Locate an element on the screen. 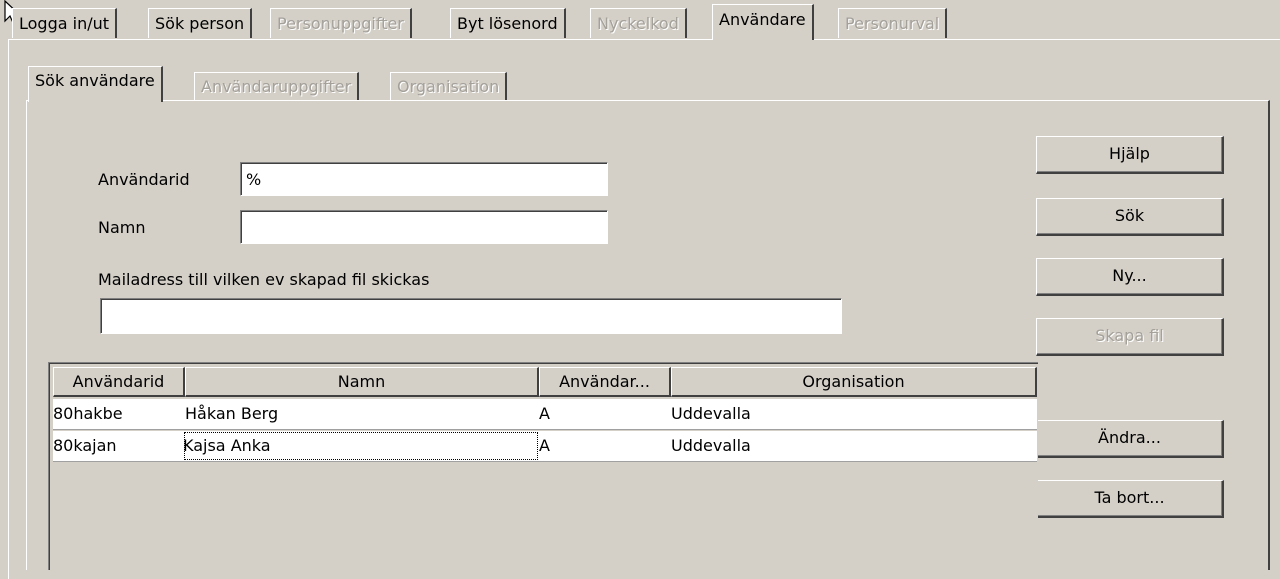  create-file-button: Skapa fil is located at coordinates (1130, 337).